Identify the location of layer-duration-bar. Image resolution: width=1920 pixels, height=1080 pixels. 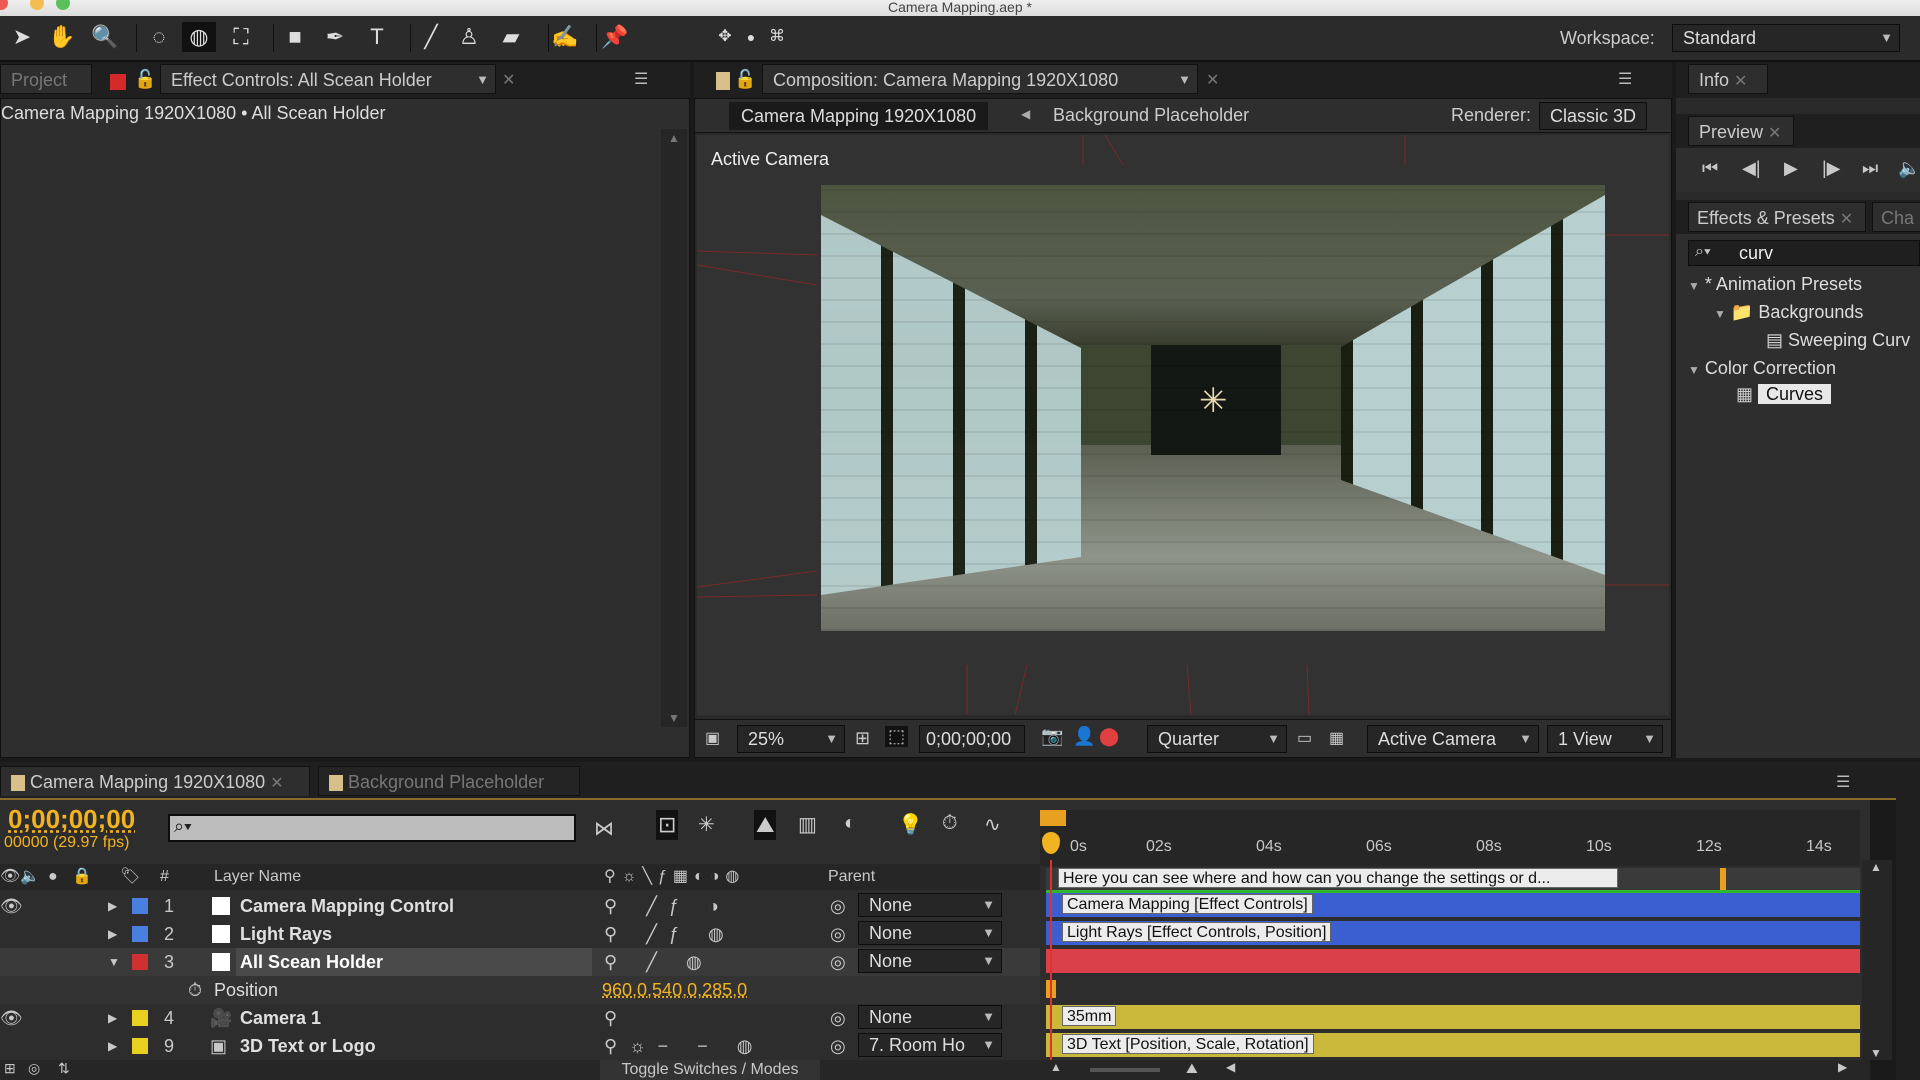
(1453, 961).